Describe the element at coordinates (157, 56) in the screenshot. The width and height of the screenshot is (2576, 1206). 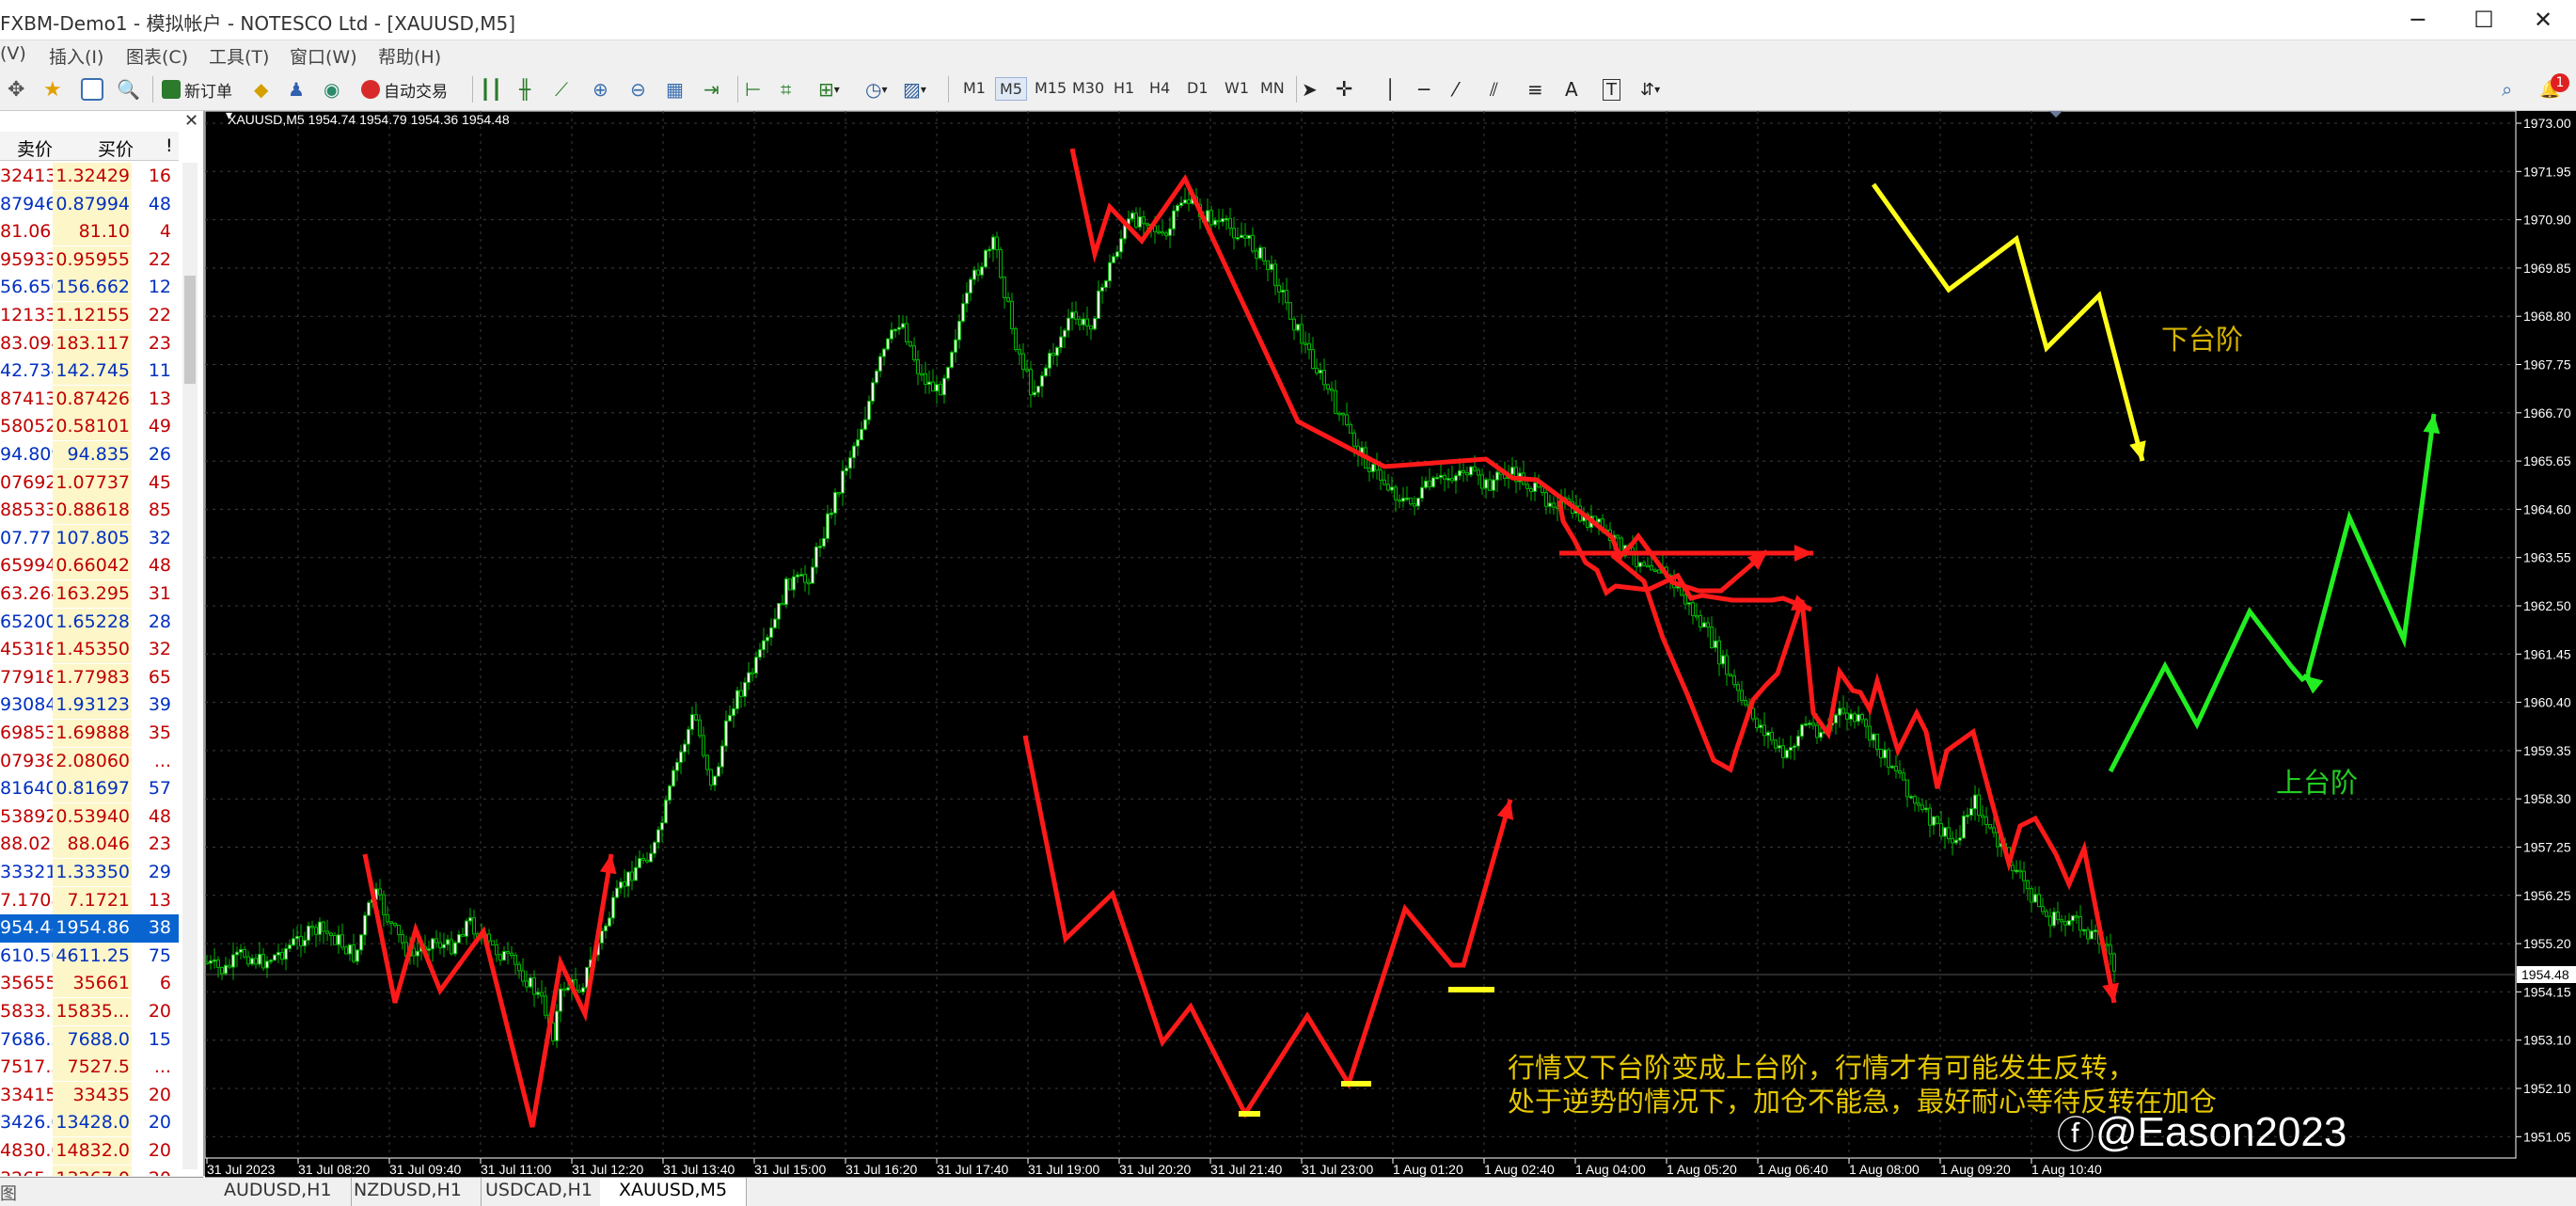
I see `menu-charts: 图表(C)` at that location.